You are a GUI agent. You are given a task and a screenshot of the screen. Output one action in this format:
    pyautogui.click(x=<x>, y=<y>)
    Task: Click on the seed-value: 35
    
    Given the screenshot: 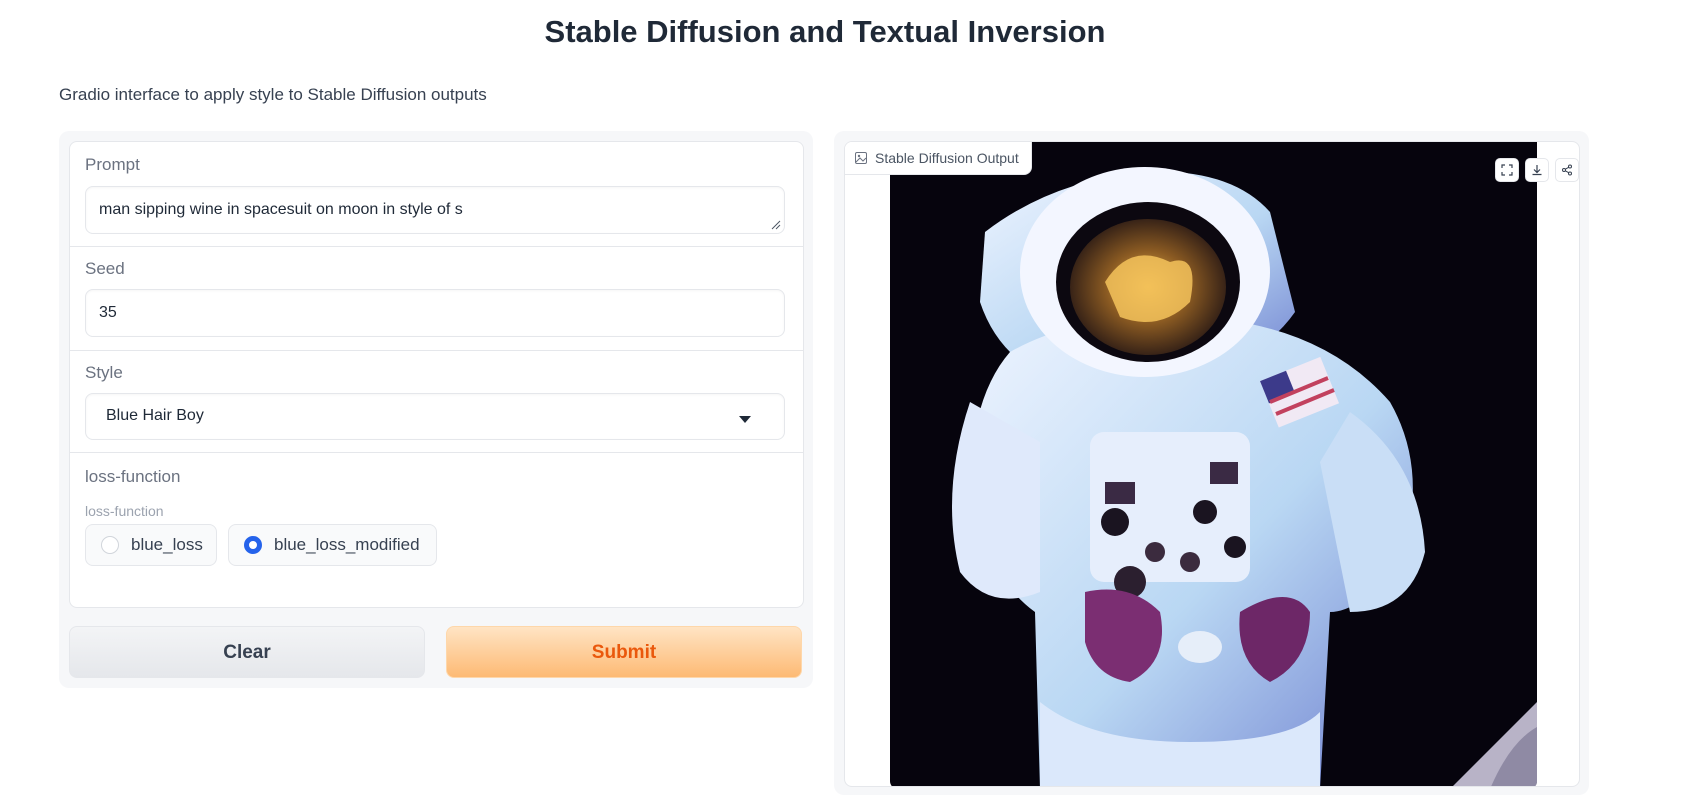 What is the action you would take?
    pyautogui.click(x=108, y=312)
    